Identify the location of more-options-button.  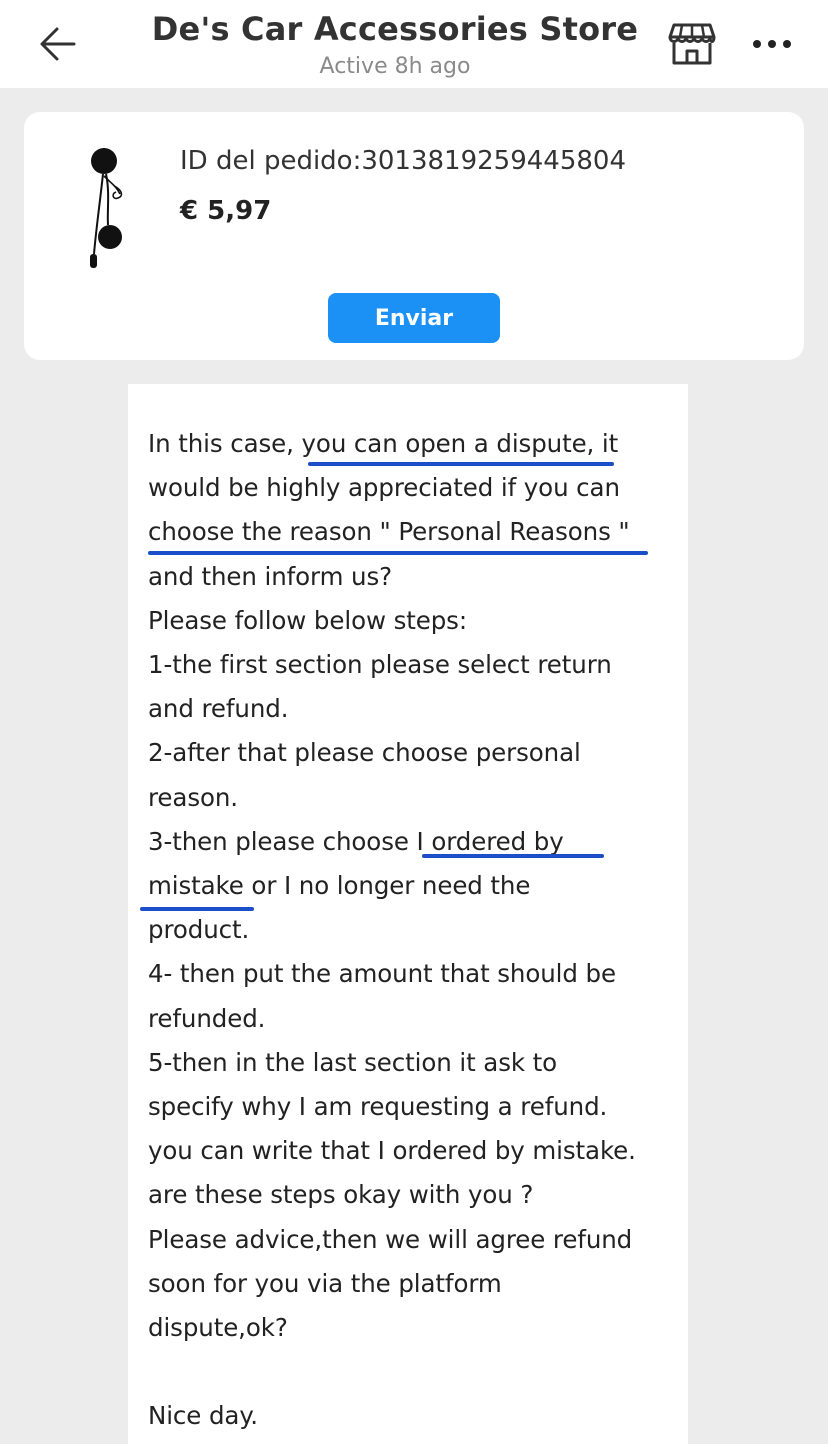
(772, 44).